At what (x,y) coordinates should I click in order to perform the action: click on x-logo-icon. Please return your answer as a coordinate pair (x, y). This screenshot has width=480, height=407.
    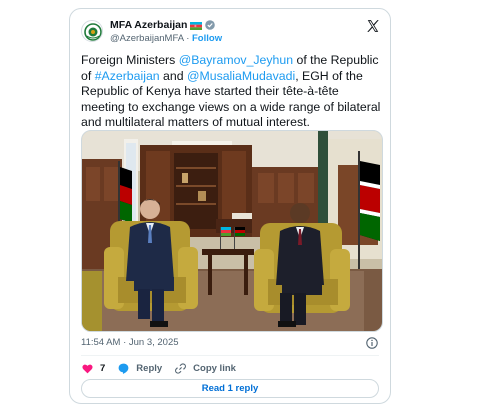
    Looking at the image, I should click on (373, 26).